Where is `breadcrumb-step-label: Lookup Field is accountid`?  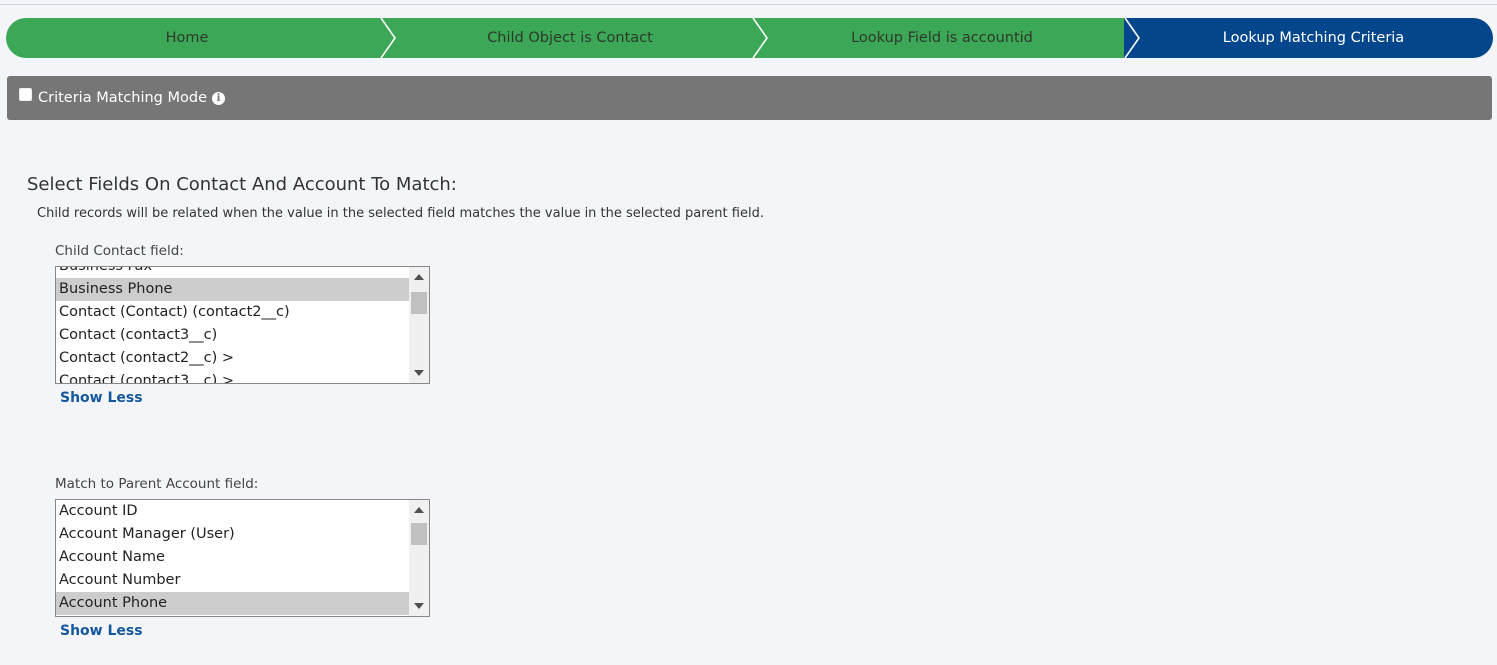 breadcrumb-step-label: Lookup Field is accountid is located at coordinates (942, 38).